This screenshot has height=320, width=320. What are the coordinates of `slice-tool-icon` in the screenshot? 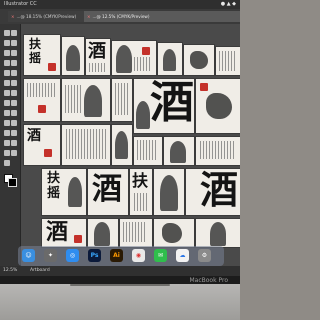 It's located at (7, 153).